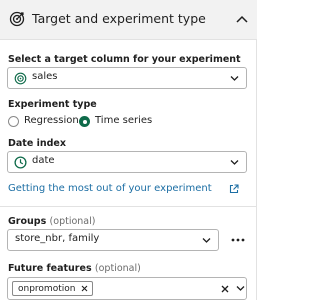 Image resolution: width=320 pixels, height=300 pixels. Describe the element at coordinates (113, 240) in the screenshot. I see `groups-select: store_nbr, family` at that location.